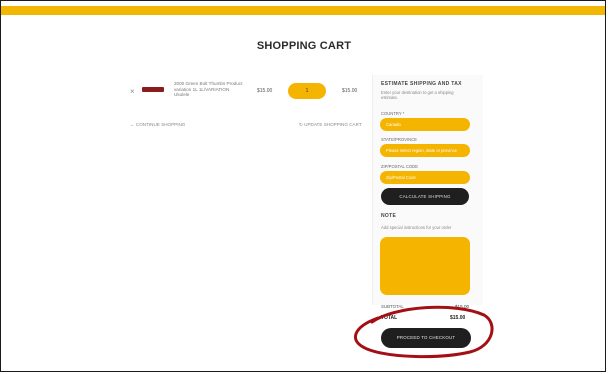 The height and width of the screenshot is (374, 608). Describe the element at coordinates (157, 124) in the screenshot. I see `continue-shopping-link: ← CONTINUE SHOPPING` at that location.